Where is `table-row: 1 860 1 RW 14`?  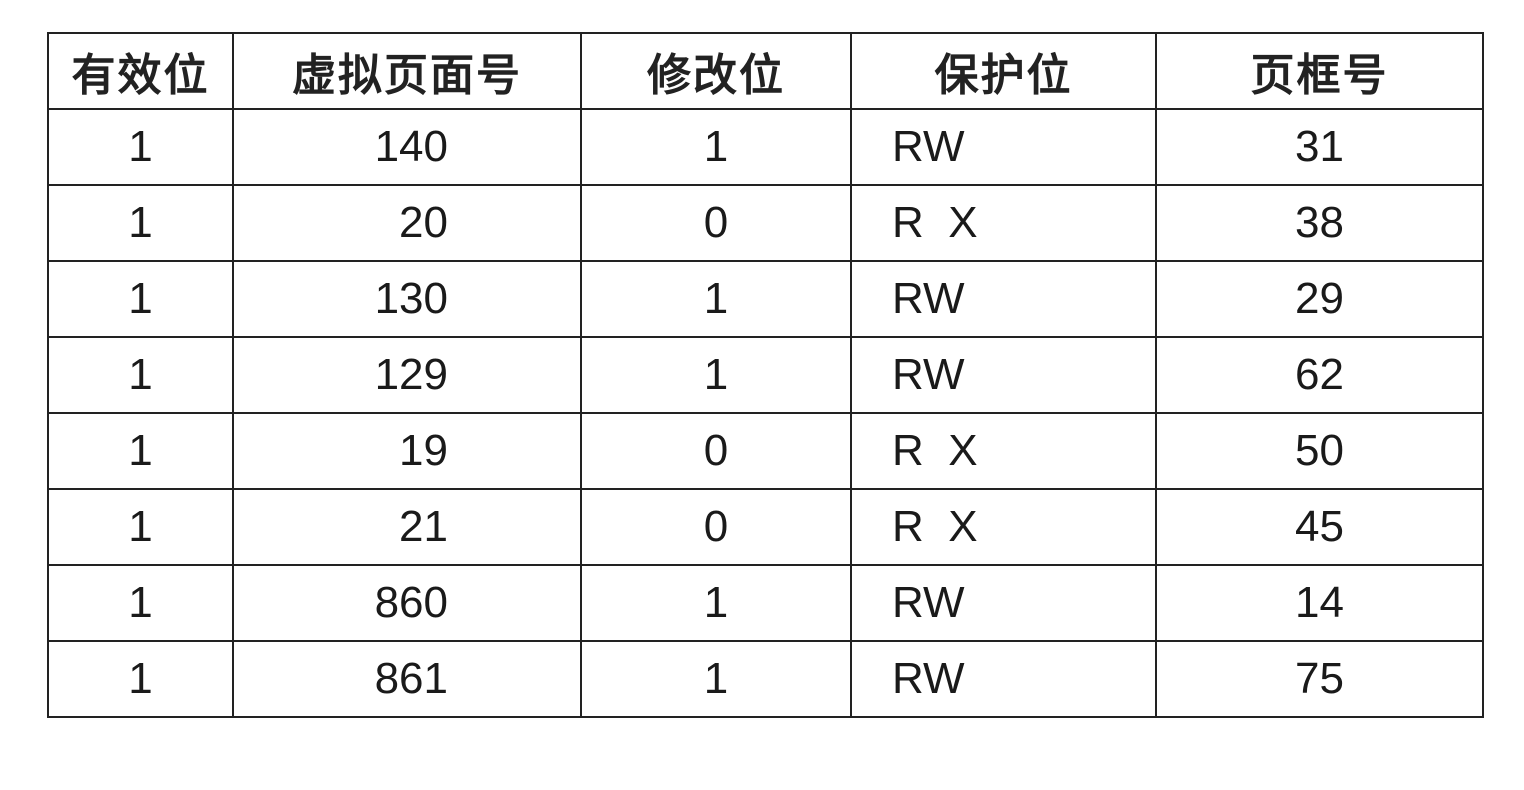
table-row: 1 860 1 RW 14 is located at coordinates (765, 603).